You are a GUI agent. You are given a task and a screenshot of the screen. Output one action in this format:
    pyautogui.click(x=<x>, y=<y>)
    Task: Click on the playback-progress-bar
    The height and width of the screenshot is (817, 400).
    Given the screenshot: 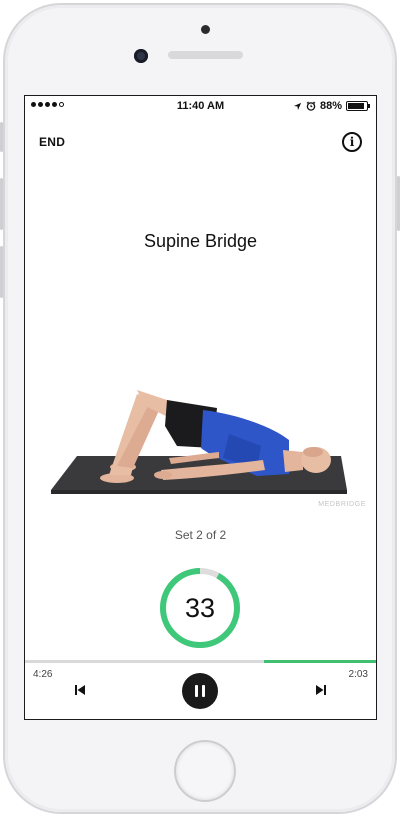 What is the action you would take?
    pyautogui.click(x=200, y=661)
    